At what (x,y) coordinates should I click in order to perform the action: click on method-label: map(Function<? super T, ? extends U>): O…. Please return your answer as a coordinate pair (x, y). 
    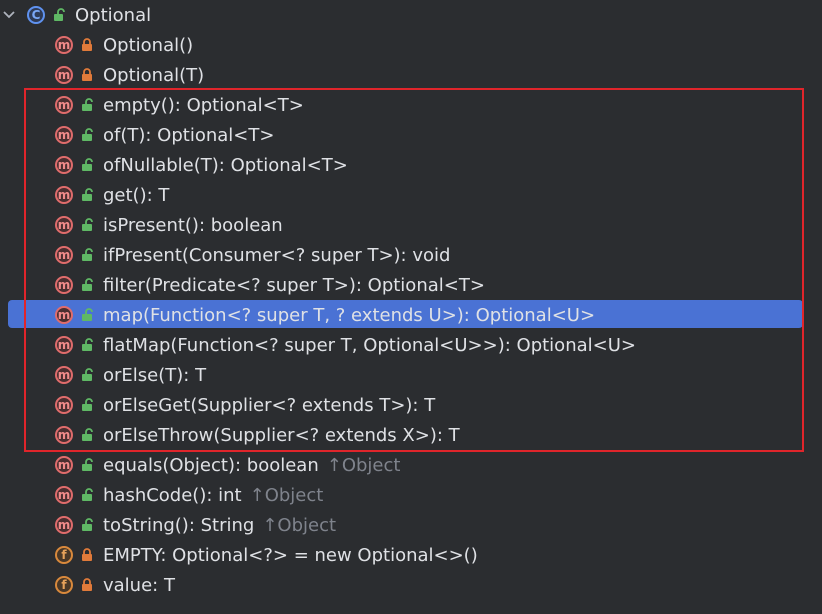
    Looking at the image, I should click on (349, 315).